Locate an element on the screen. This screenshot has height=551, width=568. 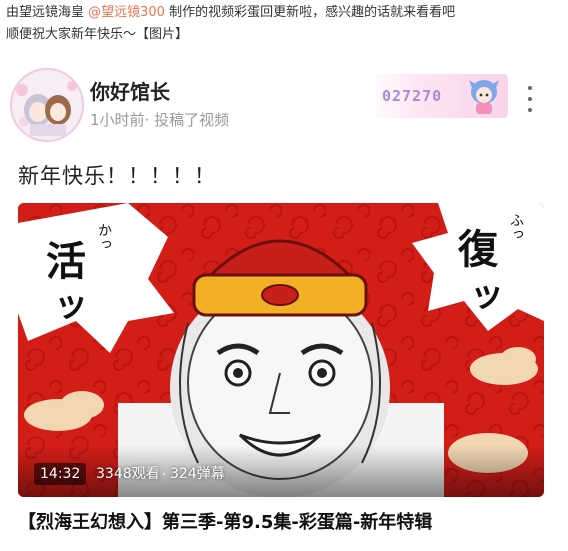
video-views: 3348观看 is located at coordinates (128, 474).